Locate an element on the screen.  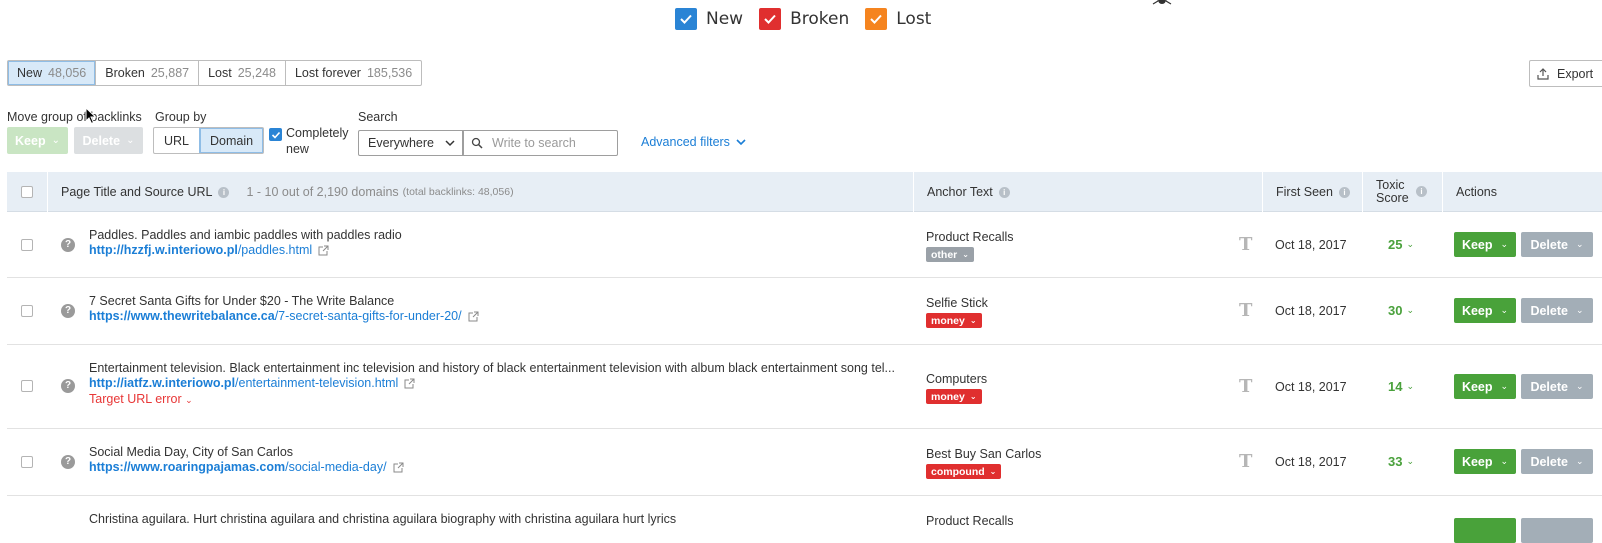
export-button: Export is located at coordinates (1565, 73).